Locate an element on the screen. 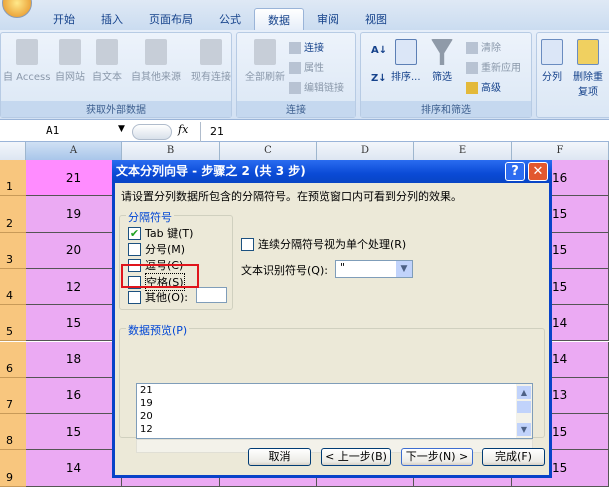  row-header: 2 is located at coordinates (13, 214).